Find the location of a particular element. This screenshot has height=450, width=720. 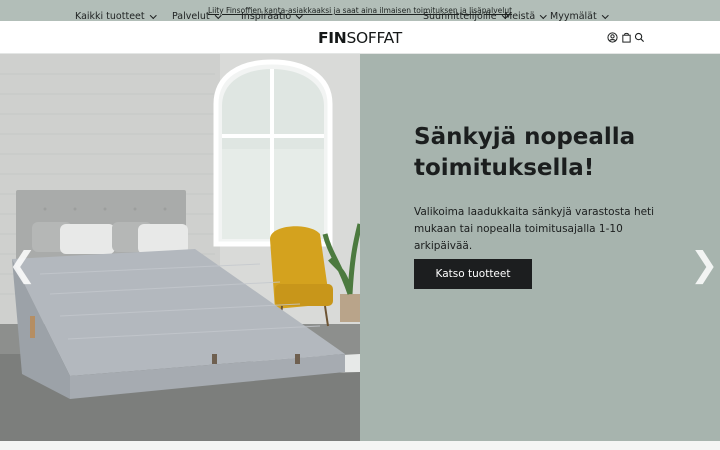

logo-soffat: SOFFAT is located at coordinates (374, 37).